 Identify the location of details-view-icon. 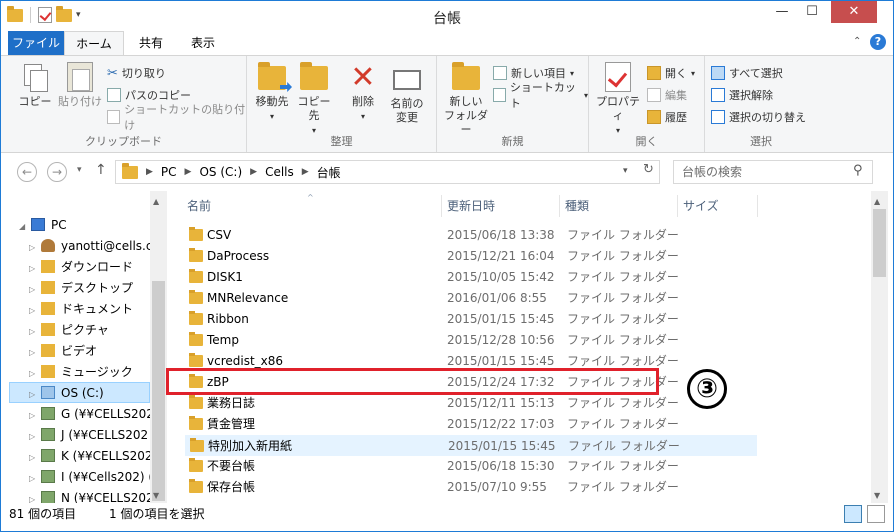
(853, 514).